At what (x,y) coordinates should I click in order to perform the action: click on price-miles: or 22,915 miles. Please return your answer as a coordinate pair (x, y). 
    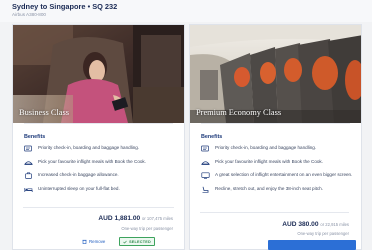
    Looking at the image, I should click on (334, 224).